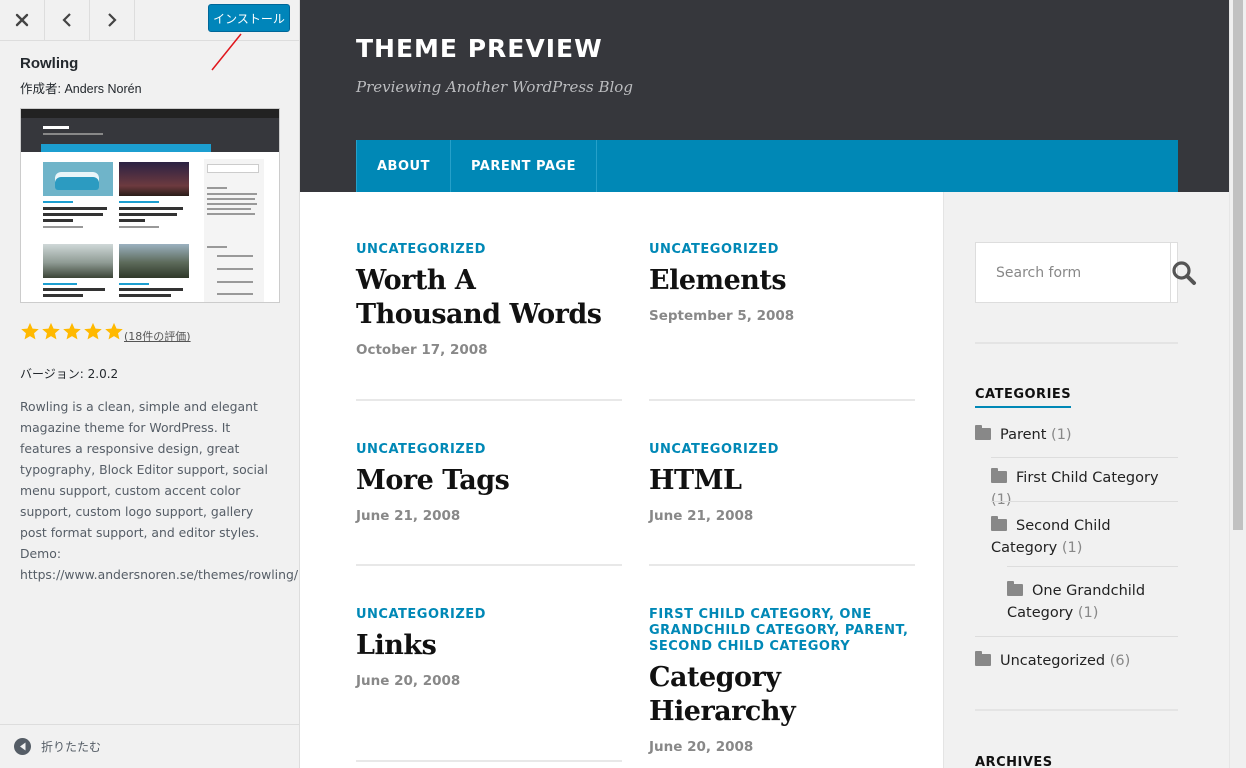 The height and width of the screenshot is (768, 1246). I want to click on category-item-uncategorized: Uncategorized (6), so click(1076, 661).